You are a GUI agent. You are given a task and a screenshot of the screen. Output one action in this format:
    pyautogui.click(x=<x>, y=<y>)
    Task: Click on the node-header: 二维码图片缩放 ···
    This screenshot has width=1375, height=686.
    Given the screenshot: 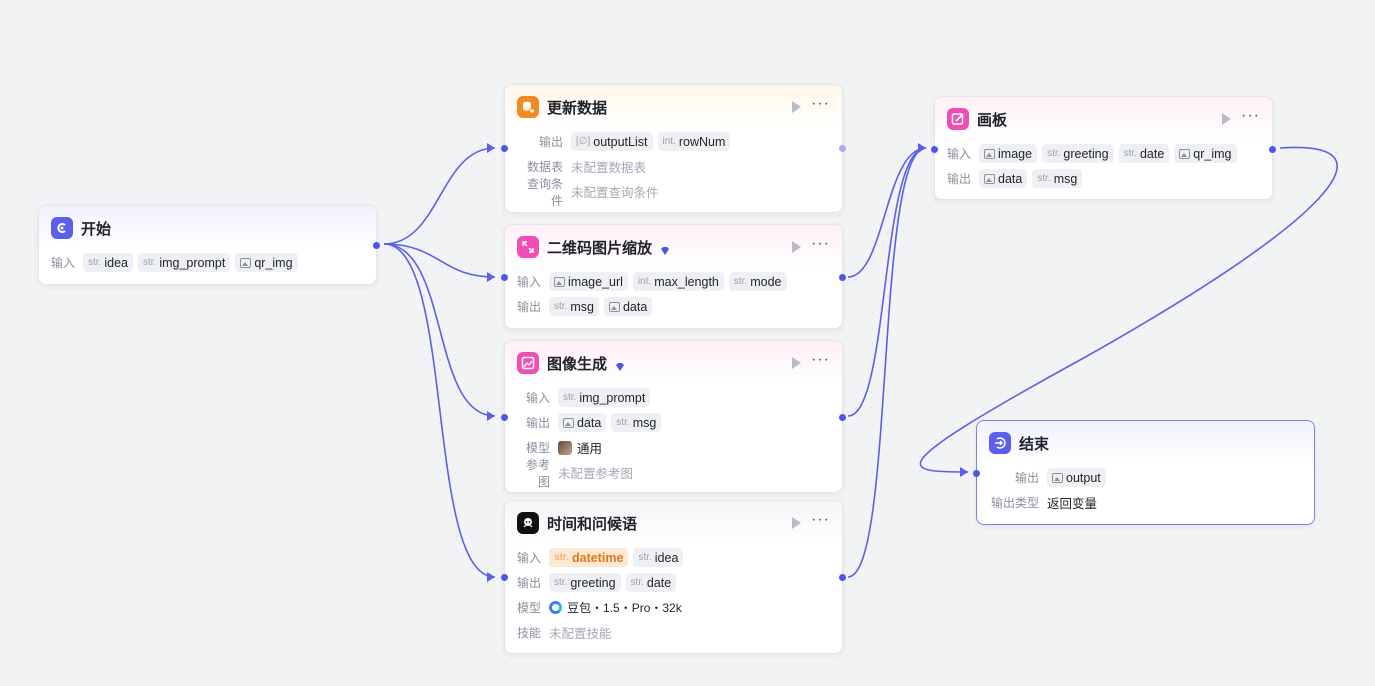 What is the action you would take?
    pyautogui.click(x=673, y=247)
    